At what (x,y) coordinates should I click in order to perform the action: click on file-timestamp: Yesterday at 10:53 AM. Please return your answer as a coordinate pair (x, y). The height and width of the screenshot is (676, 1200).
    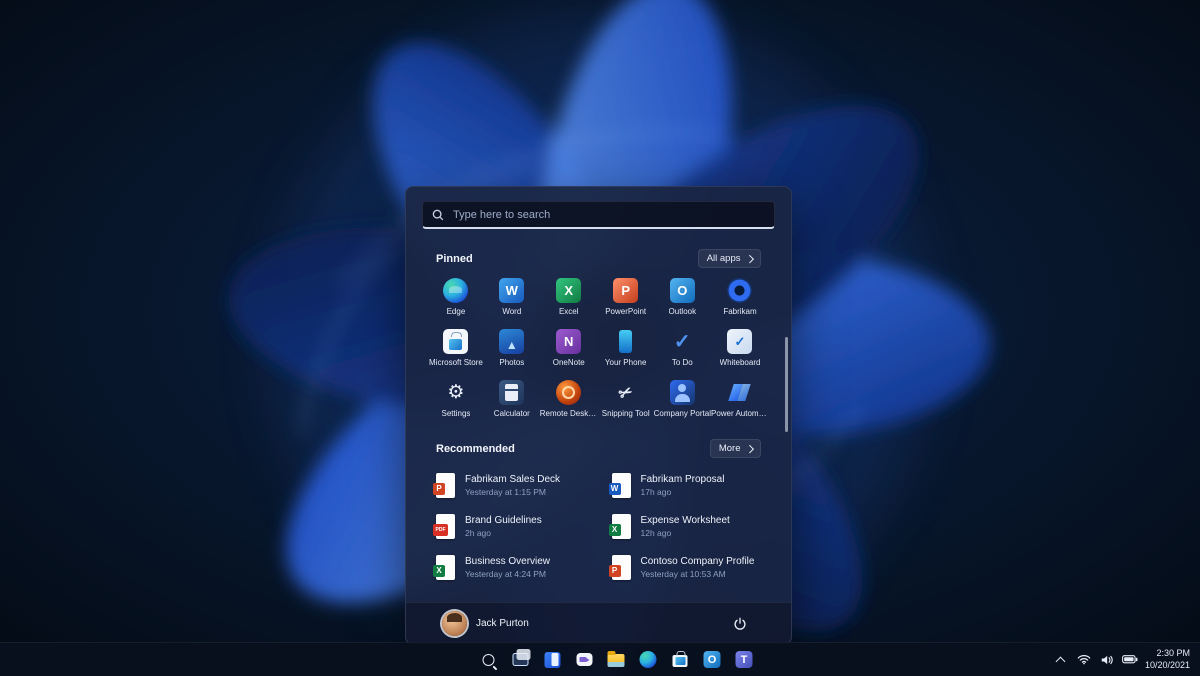
    Looking at the image, I should click on (683, 573).